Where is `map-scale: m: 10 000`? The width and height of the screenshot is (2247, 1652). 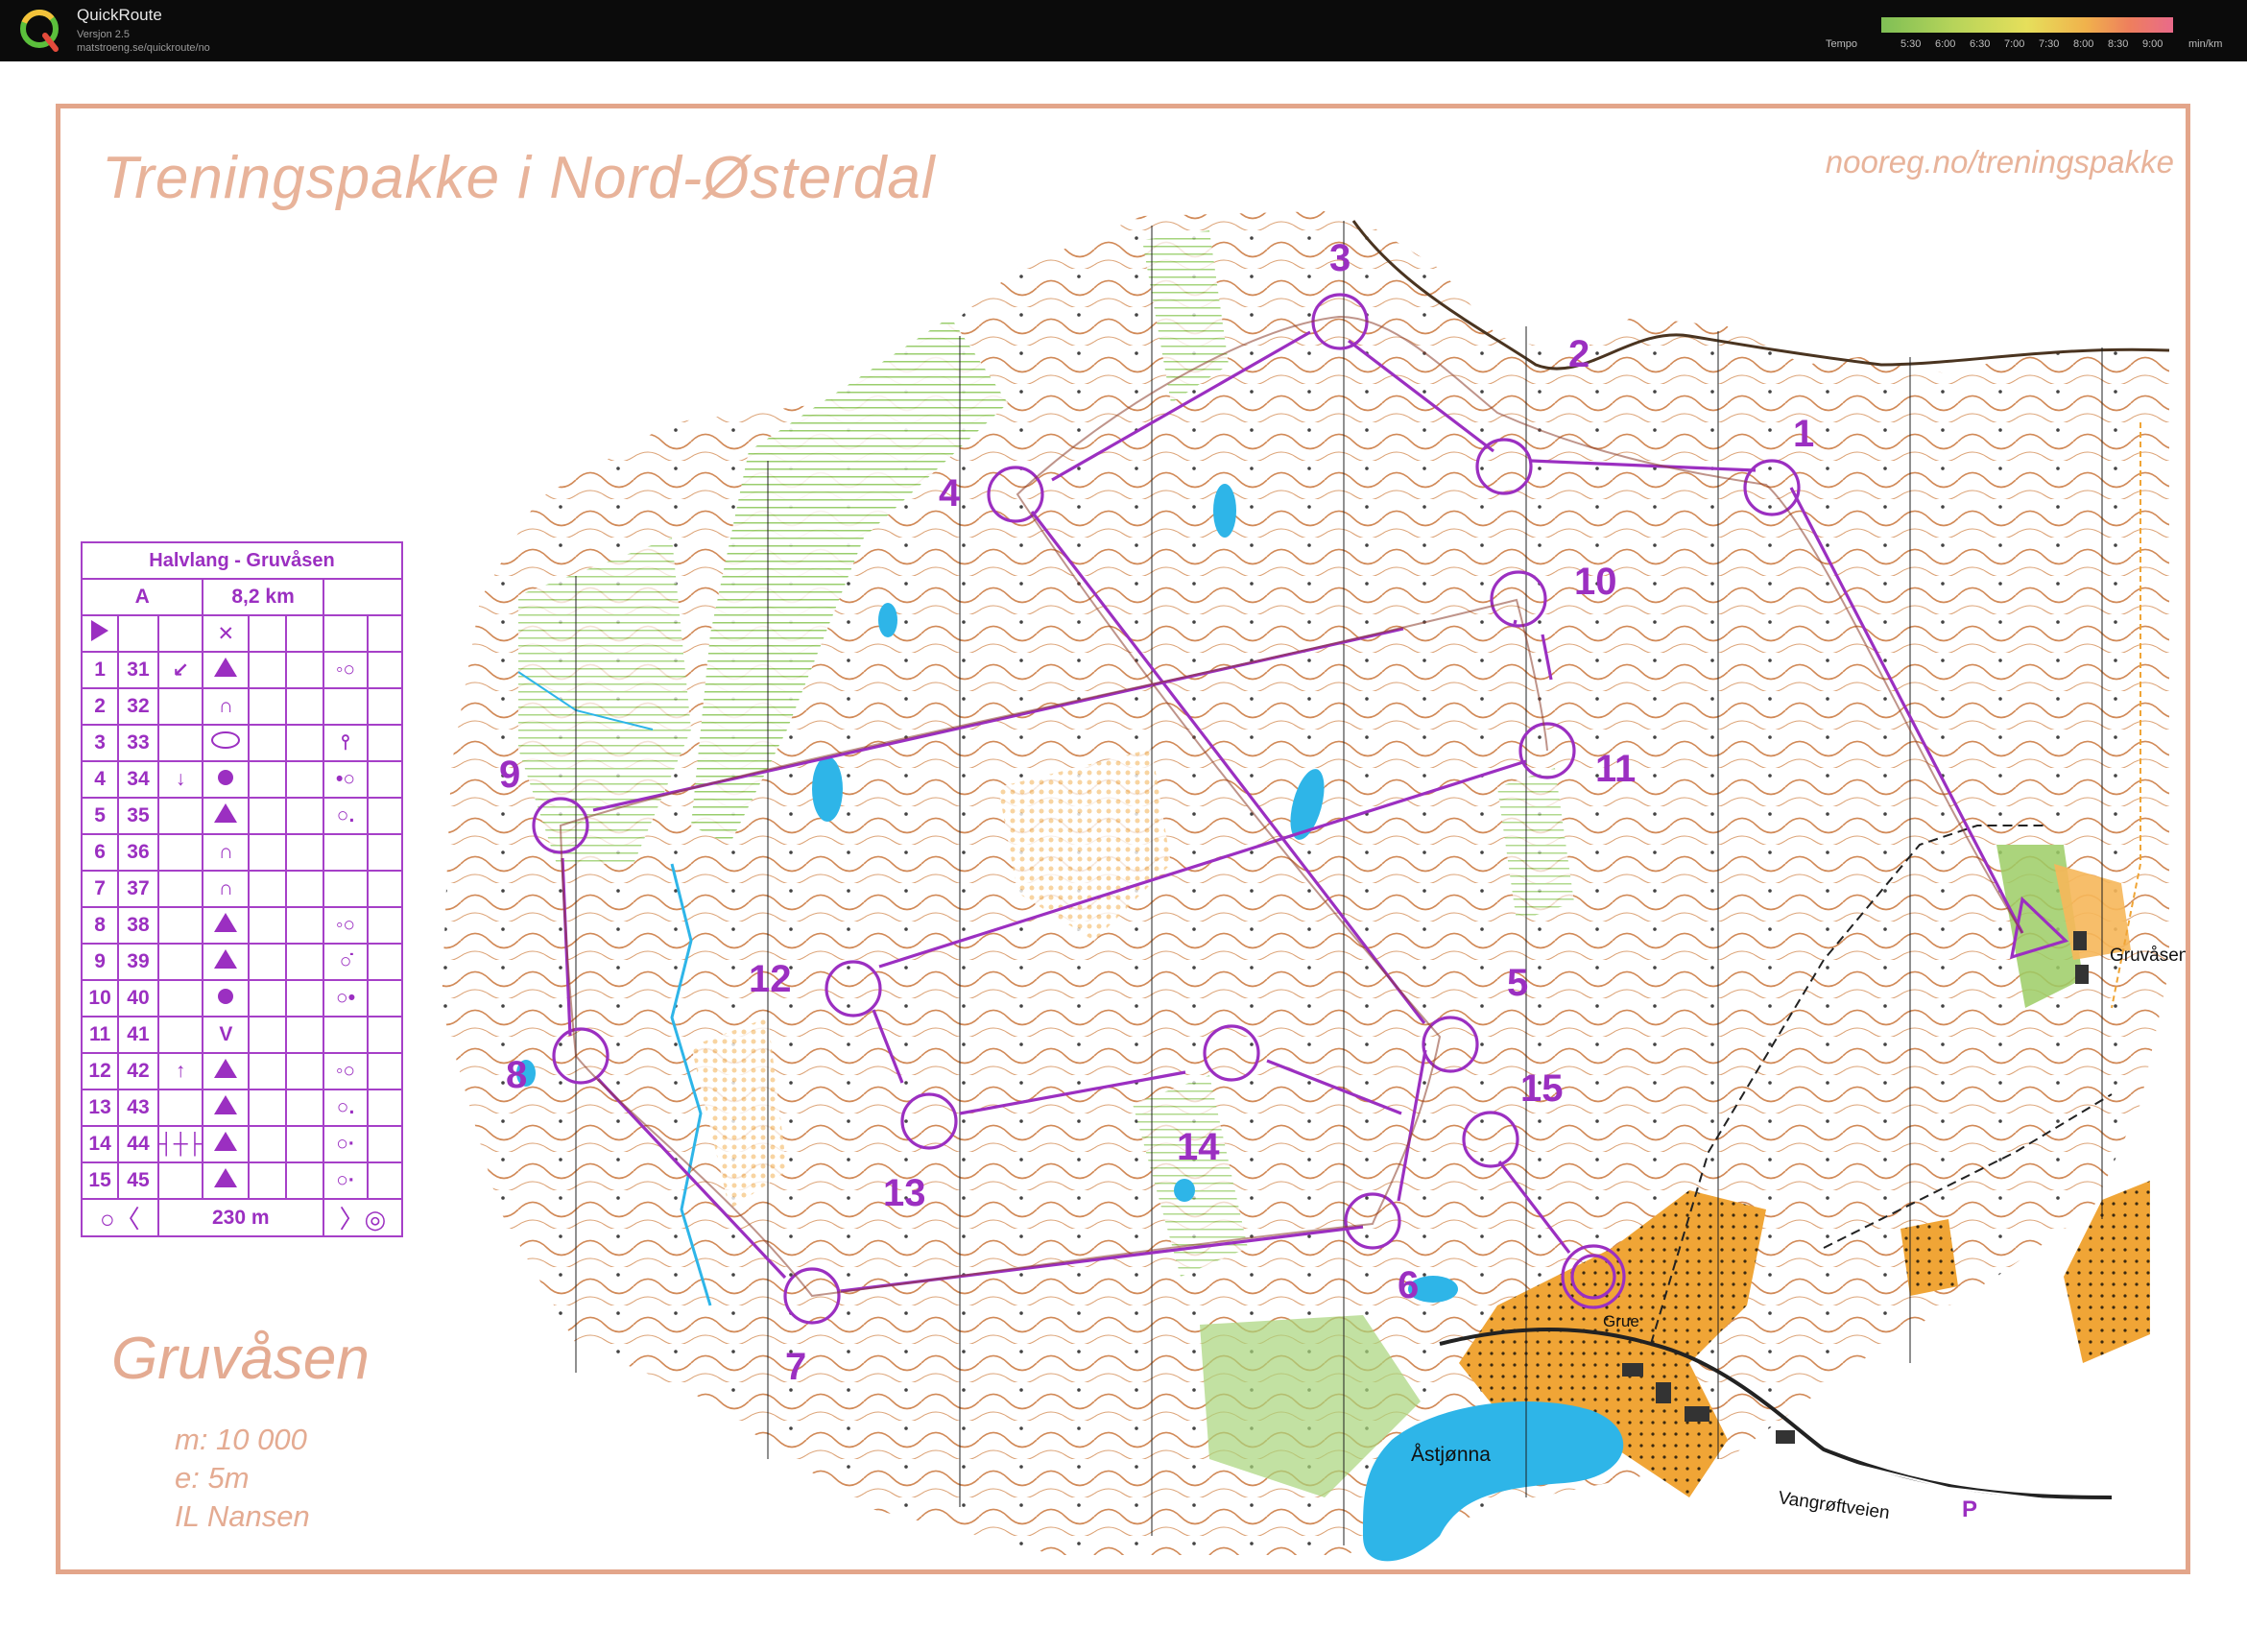
map-scale: m: 10 000 is located at coordinates (241, 1439).